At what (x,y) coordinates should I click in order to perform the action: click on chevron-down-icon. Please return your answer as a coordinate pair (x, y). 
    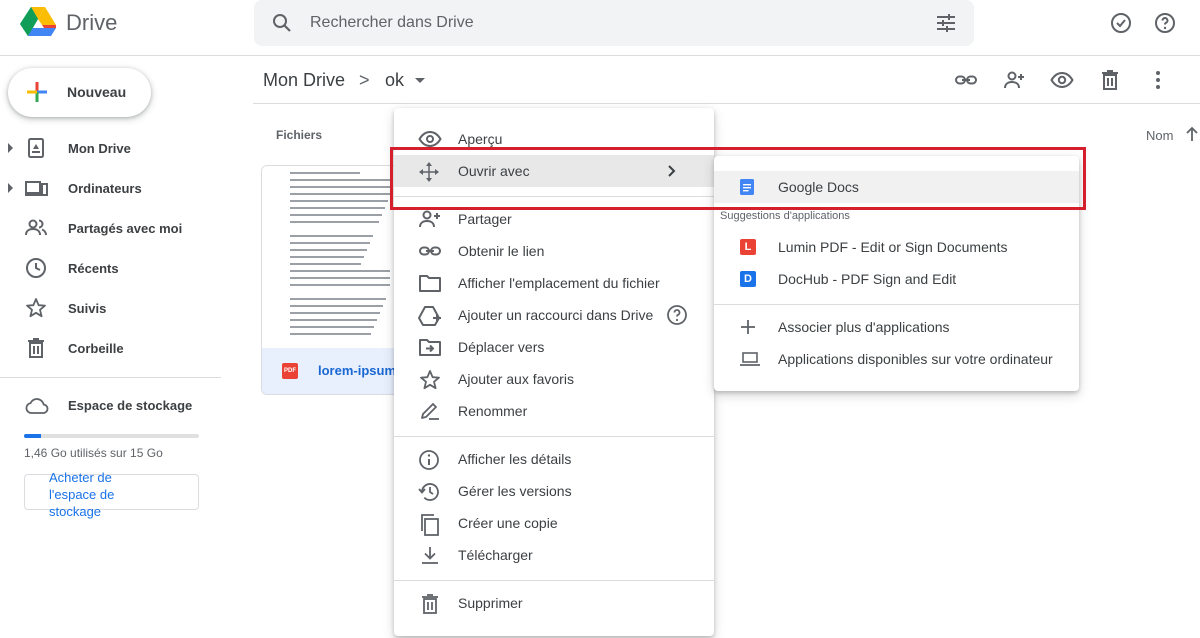
    Looking at the image, I should click on (420, 80).